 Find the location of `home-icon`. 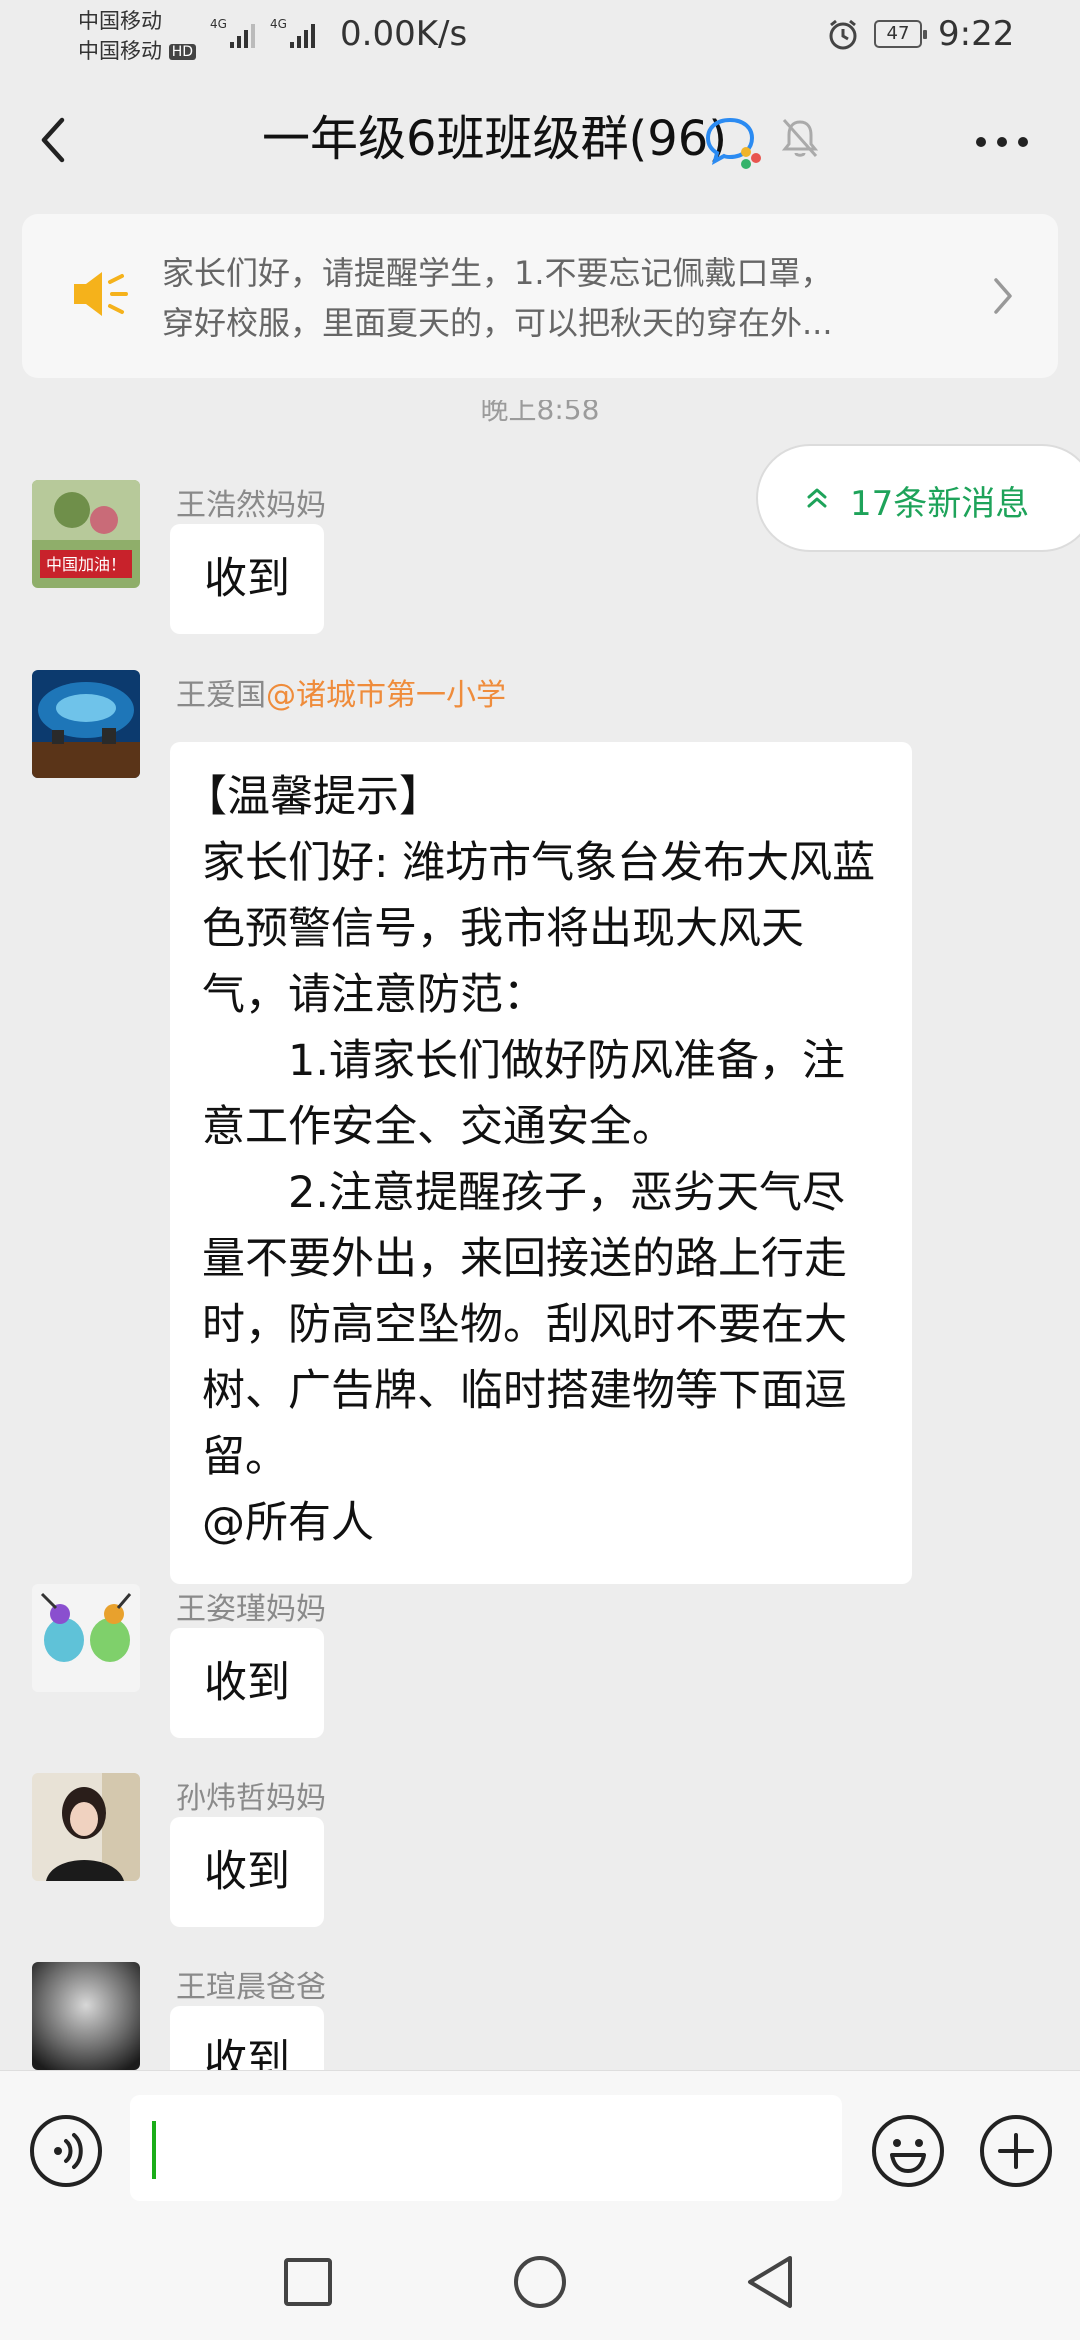

home-icon is located at coordinates (540, 2284).